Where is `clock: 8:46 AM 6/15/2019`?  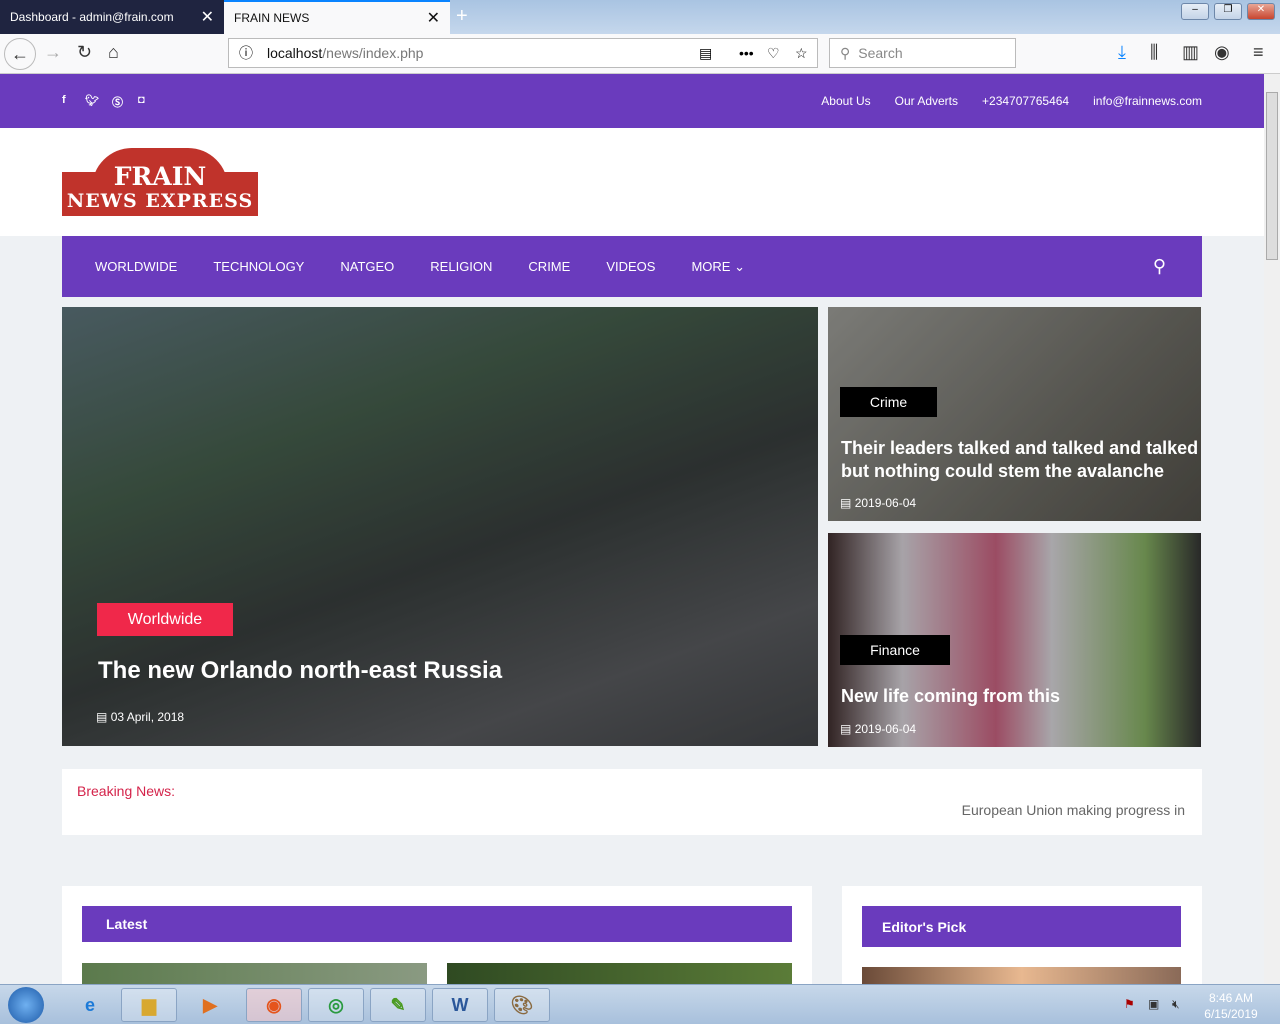 clock: 8:46 AM 6/15/2019 is located at coordinates (1231, 1006).